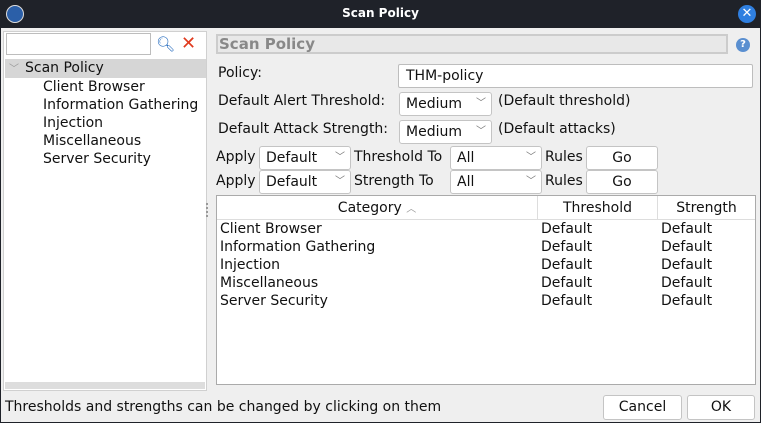  I want to click on apply-strength-value: Default, so click(292, 182).